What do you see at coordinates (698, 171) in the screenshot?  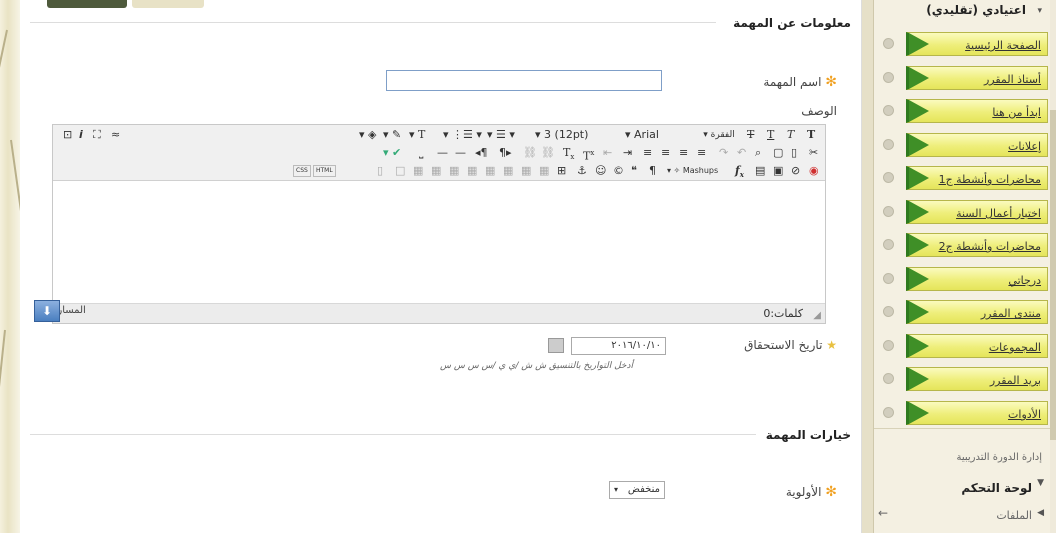 I see `mashups-button: ▾ ✧ Mashups` at bounding box center [698, 171].